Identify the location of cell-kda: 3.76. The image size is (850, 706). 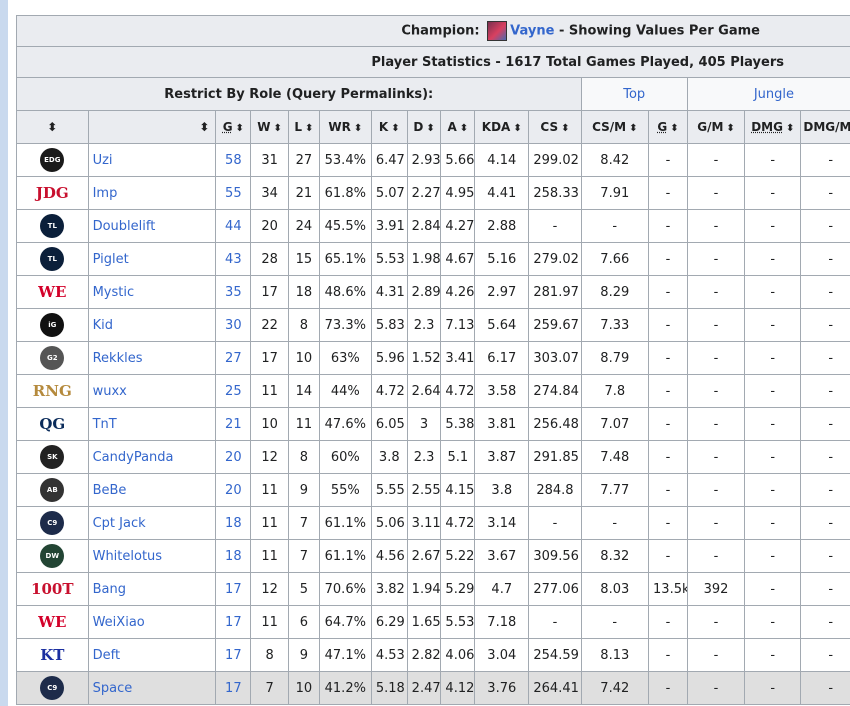
(502, 688).